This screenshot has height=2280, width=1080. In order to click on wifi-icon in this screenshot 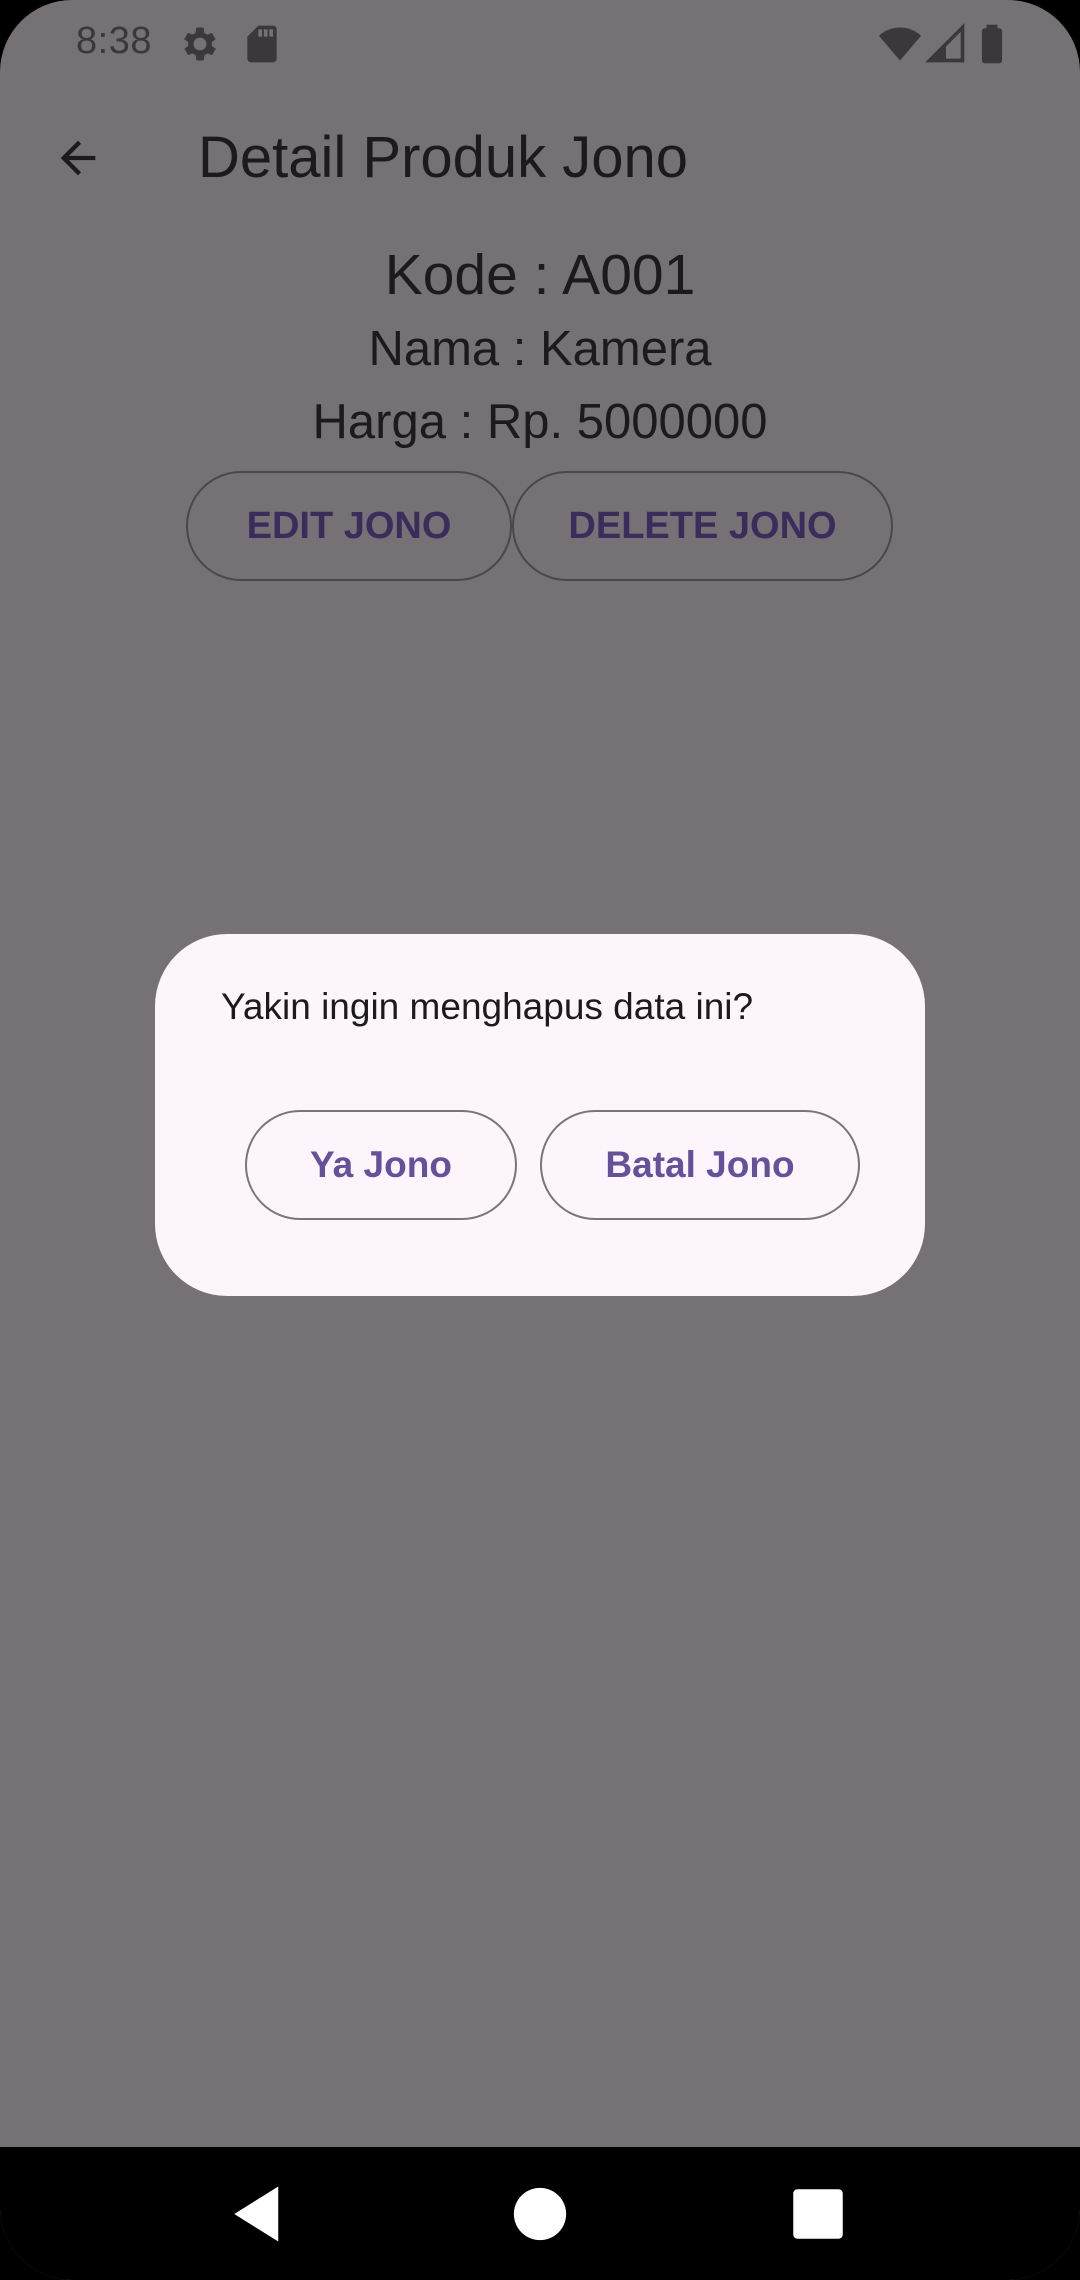, I will do `click(900, 44)`.